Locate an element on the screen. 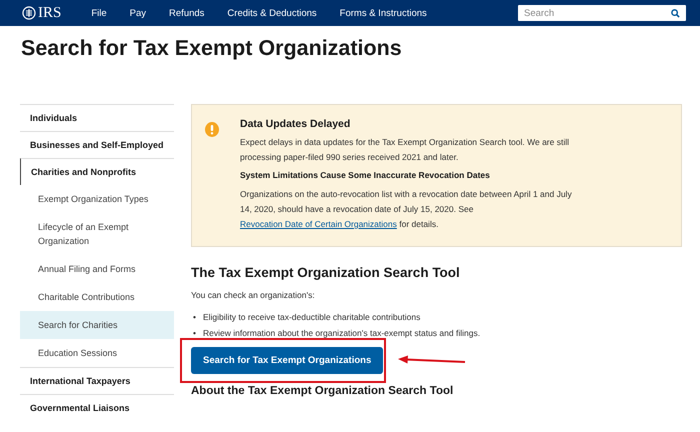  nav-link: Pay is located at coordinates (138, 13).